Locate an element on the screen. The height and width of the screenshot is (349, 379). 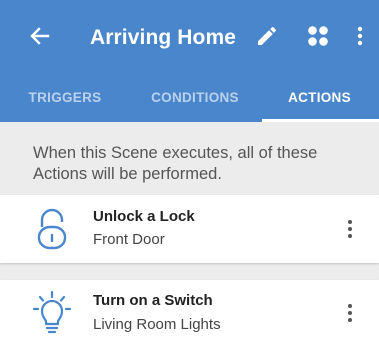
edit-button is located at coordinates (267, 36).